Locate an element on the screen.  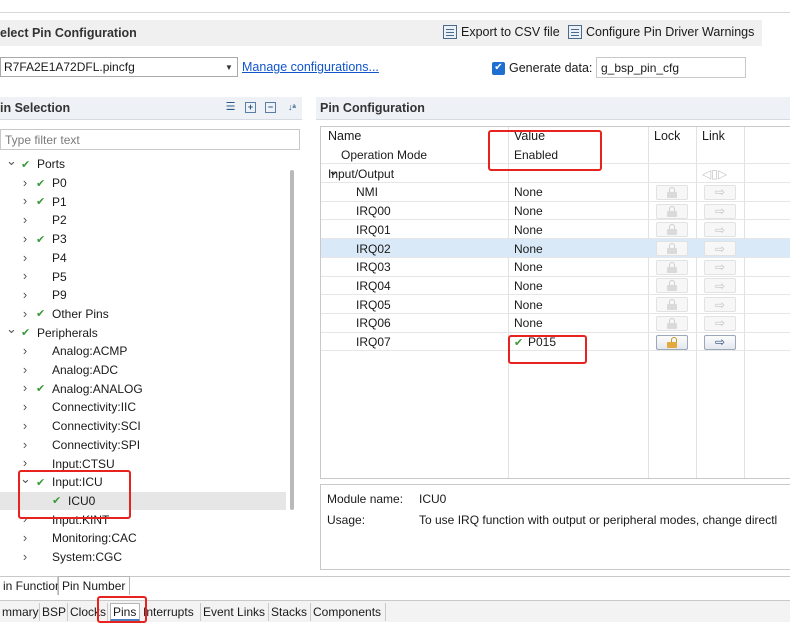
table-row: IRQ05 None ⇨ is located at coordinates (555, 304).